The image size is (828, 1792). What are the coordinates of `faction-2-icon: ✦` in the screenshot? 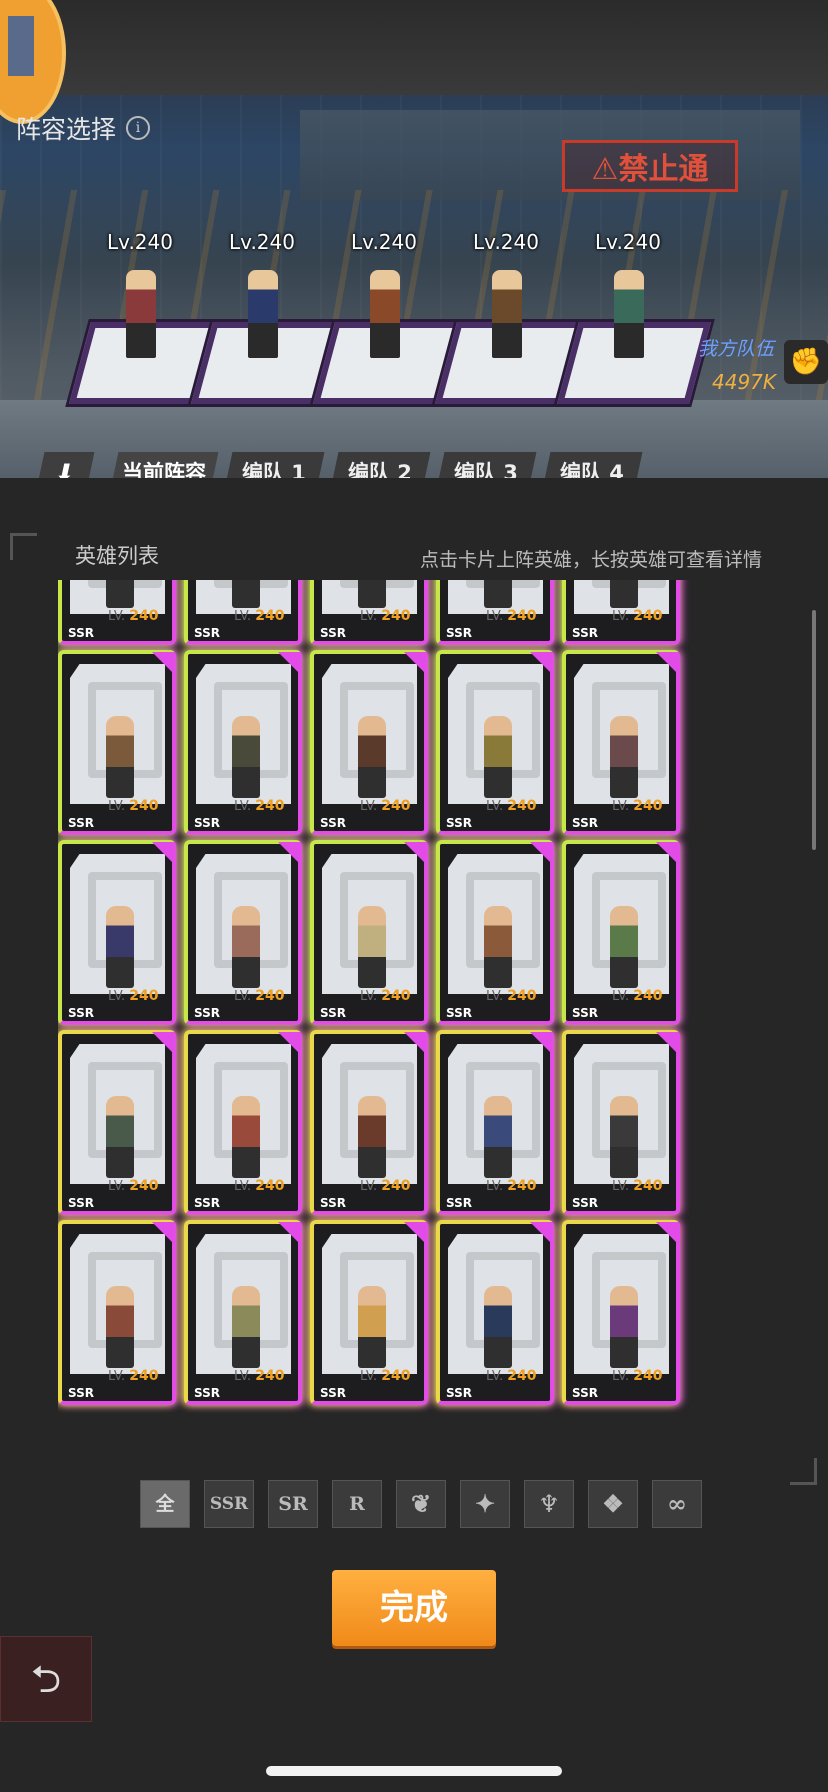 It's located at (485, 1504).